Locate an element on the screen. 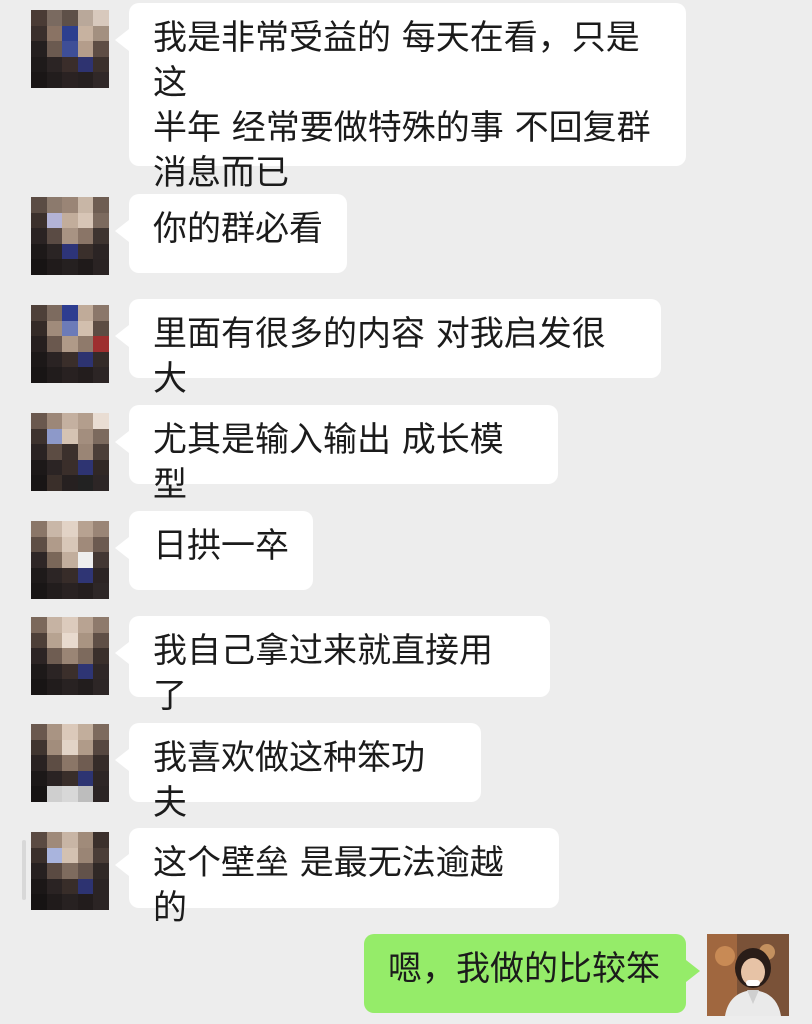 The height and width of the screenshot is (1024, 812). avatar-photo-icon is located at coordinates (748, 975).